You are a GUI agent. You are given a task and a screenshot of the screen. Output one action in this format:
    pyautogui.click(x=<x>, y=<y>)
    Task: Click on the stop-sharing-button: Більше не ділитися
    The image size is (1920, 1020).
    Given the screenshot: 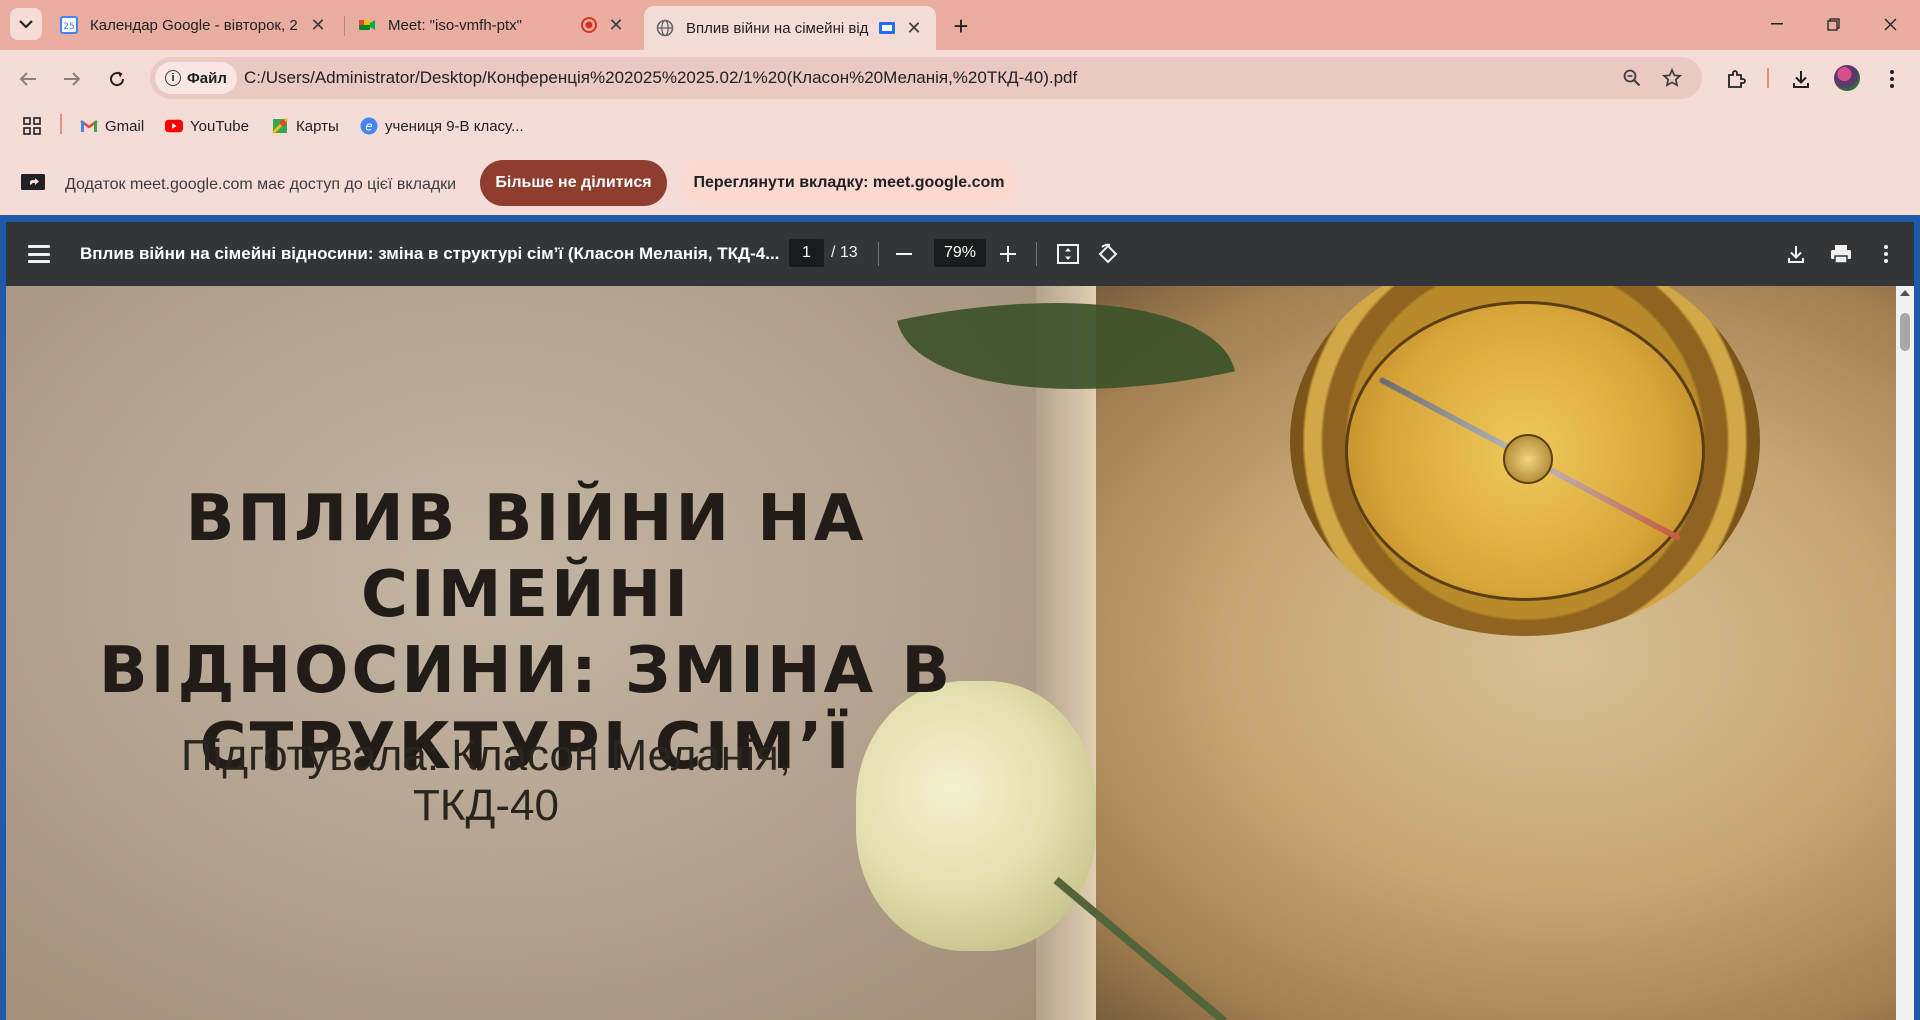 What is the action you would take?
    pyautogui.click(x=573, y=183)
    